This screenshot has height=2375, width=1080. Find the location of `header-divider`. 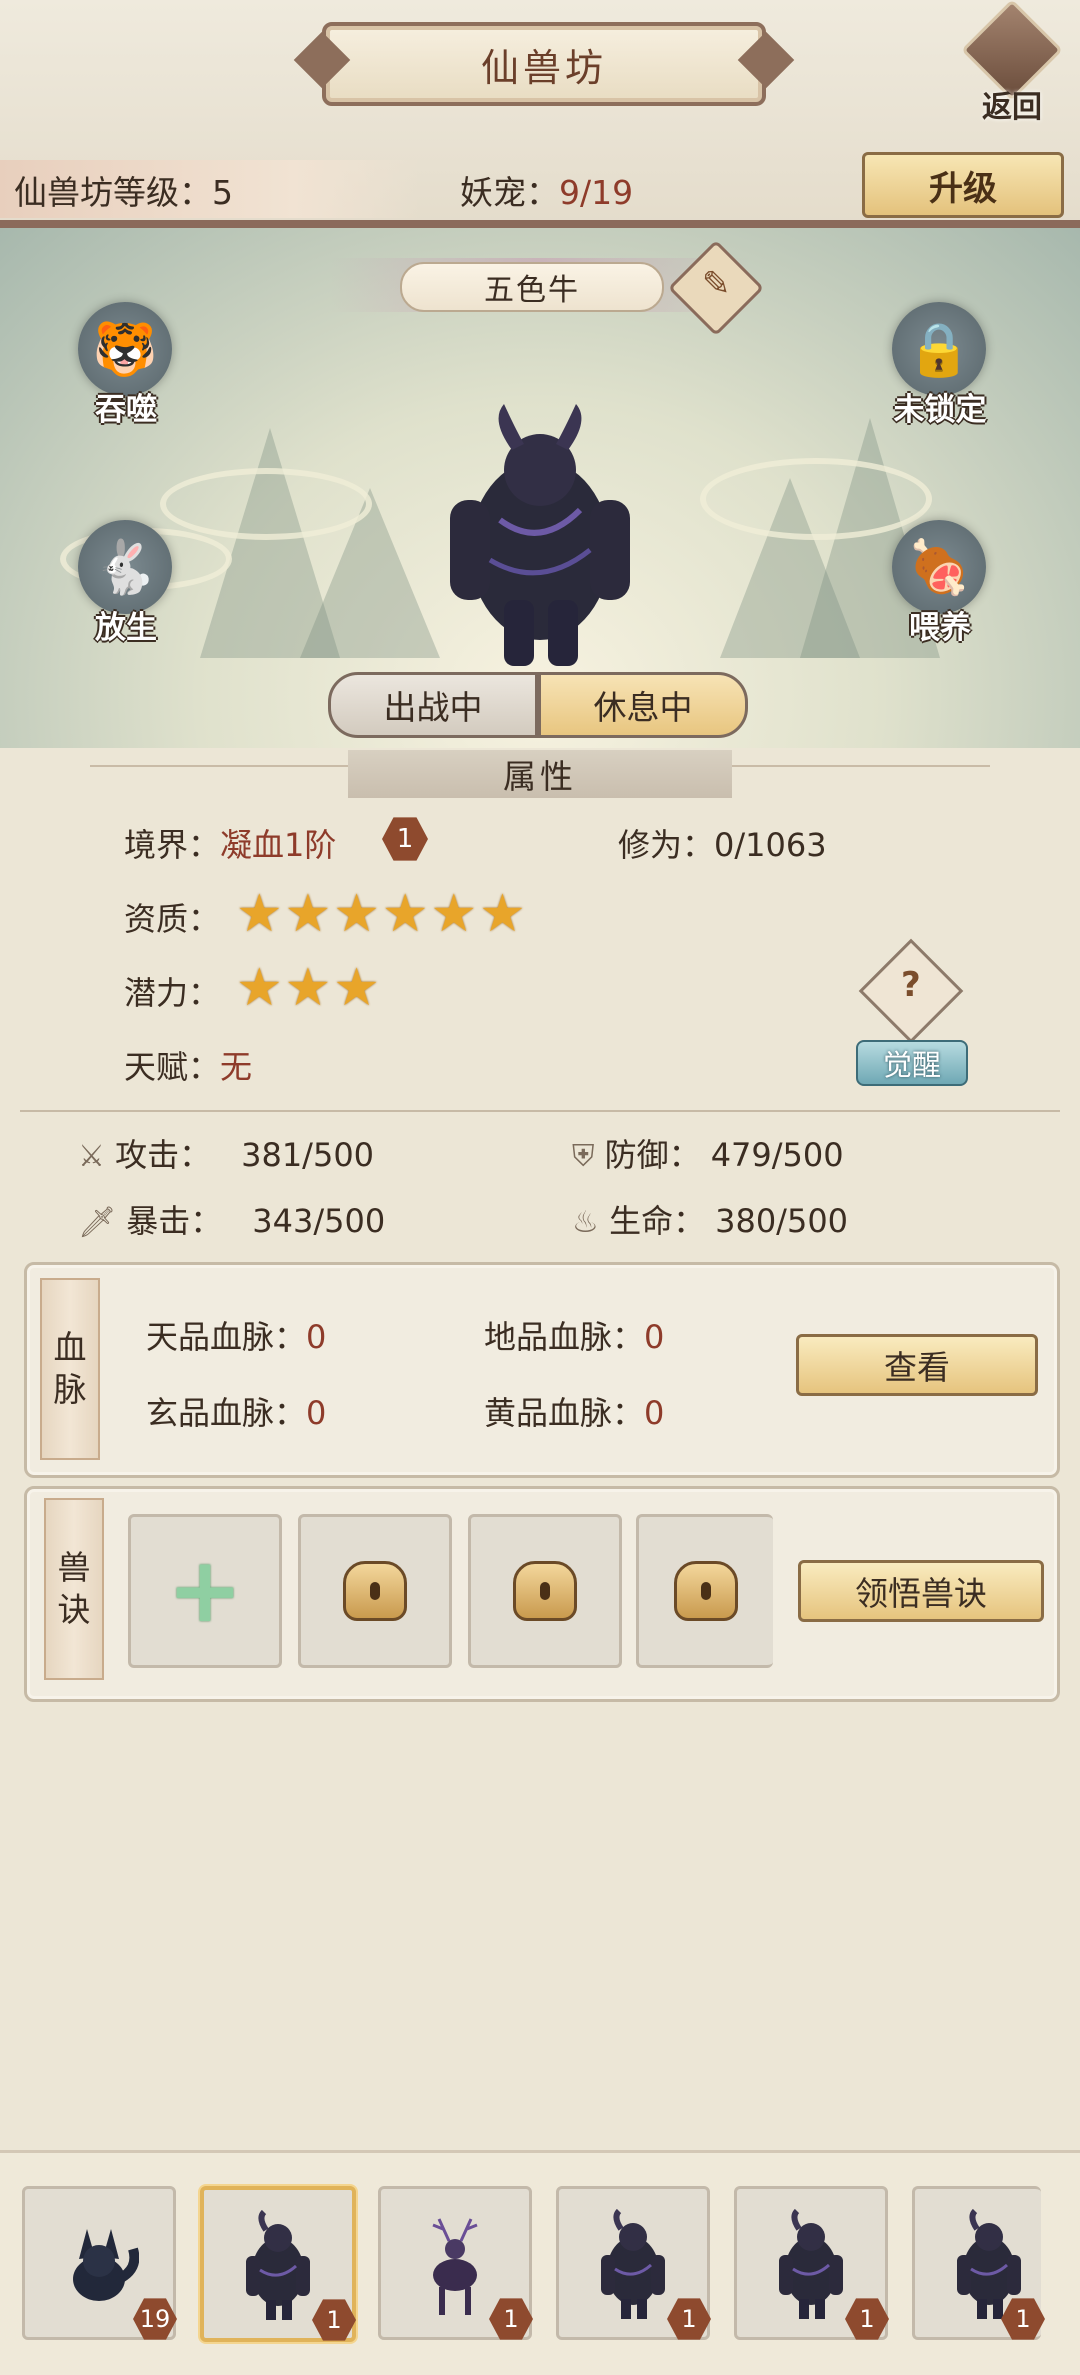

header-divider is located at coordinates (540, 224).